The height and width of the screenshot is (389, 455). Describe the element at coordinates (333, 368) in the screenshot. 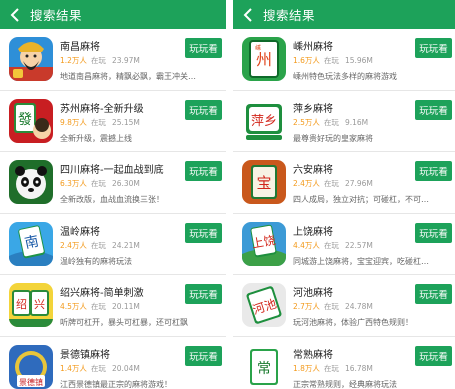

I see `game-meta: 1.8万人 在玩 16.78M` at that location.